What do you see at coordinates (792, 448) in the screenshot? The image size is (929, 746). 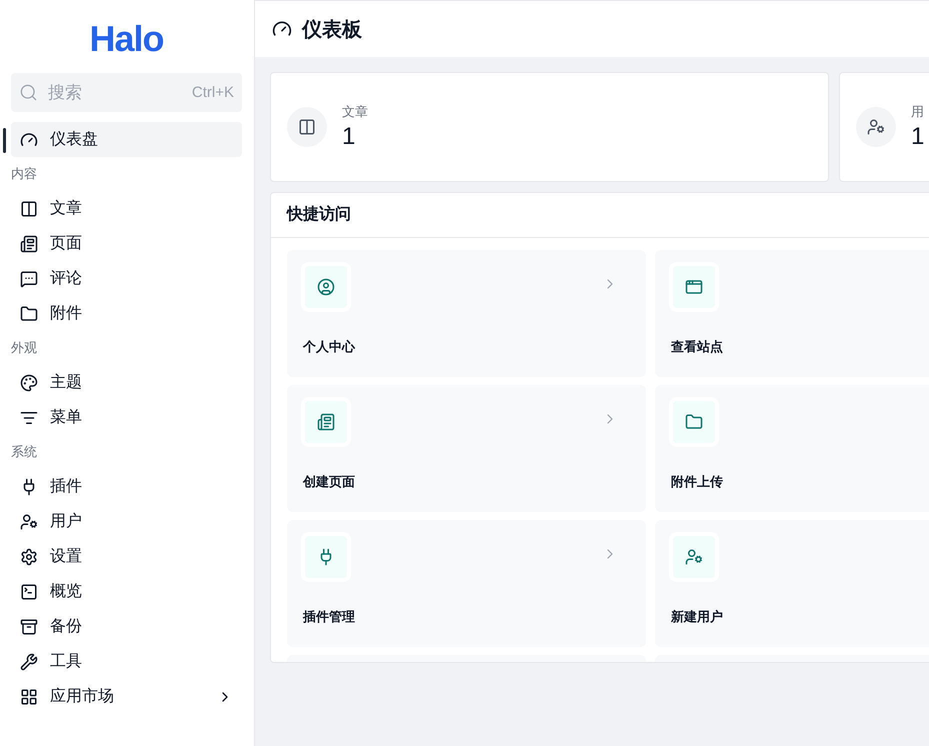 I see `quick-access-tile: 附件上传` at bounding box center [792, 448].